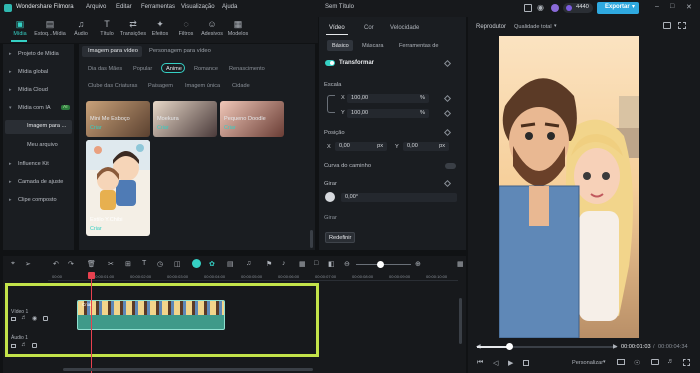 This screenshot has height=373, width=700. What do you see at coordinates (107, 28) in the screenshot?
I see `tab-title: T Título` at bounding box center [107, 28].